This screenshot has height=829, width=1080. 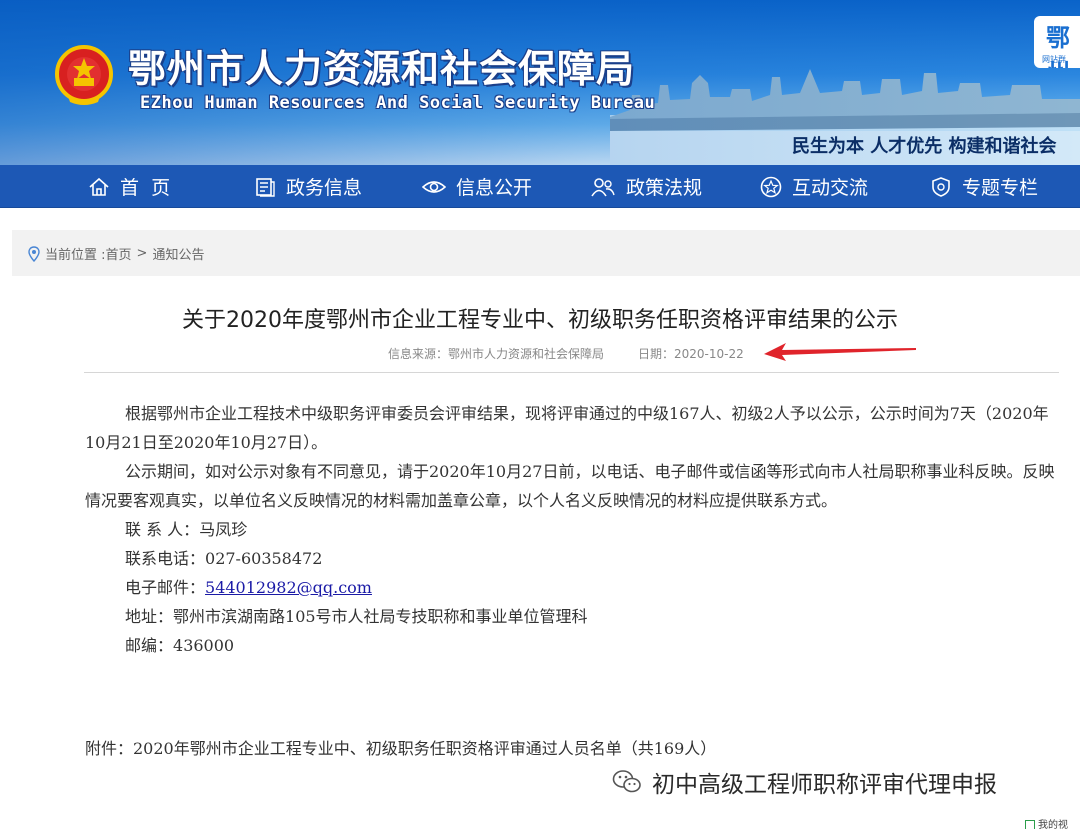 What do you see at coordinates (165, 558) in the screenshot?
I see `contact-phone-label: 联系电话：` at bounding box center [165, 558].